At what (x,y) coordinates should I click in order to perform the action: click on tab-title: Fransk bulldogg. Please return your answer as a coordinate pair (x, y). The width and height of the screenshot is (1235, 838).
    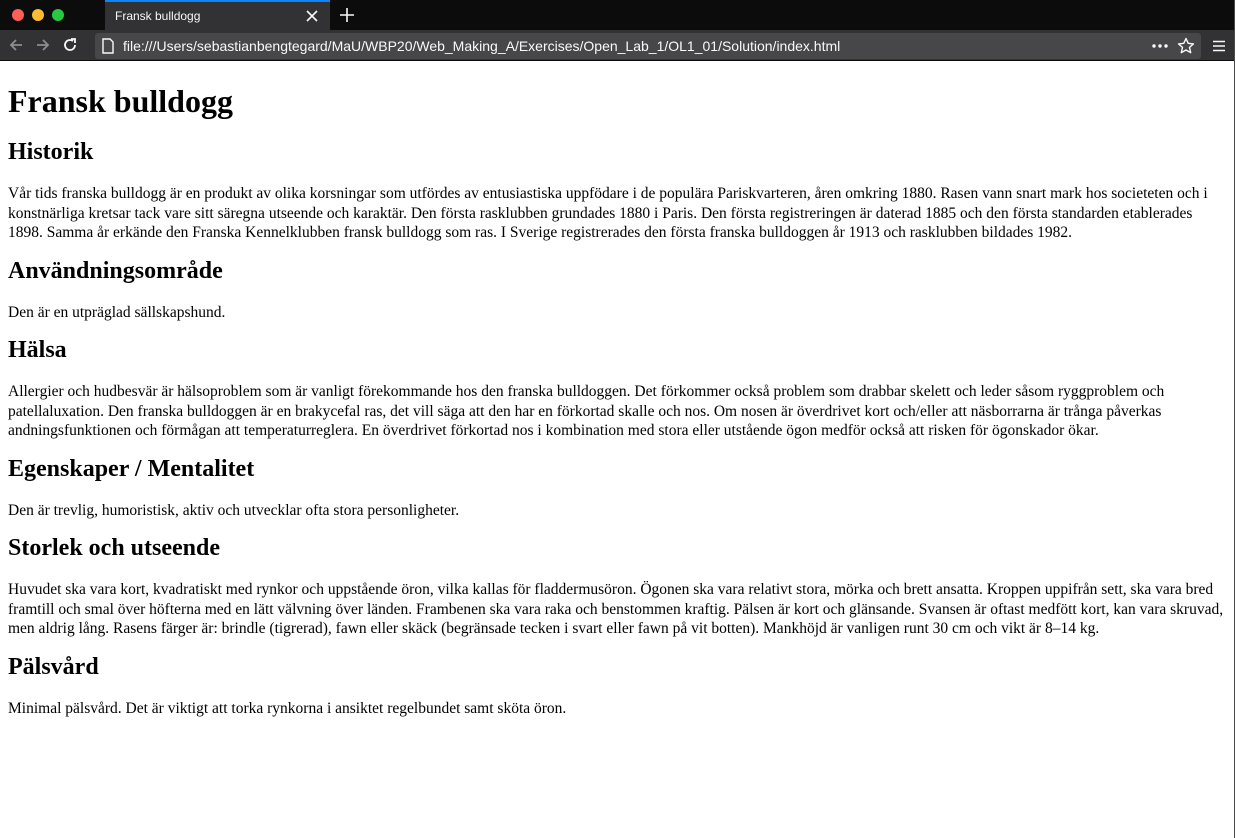
    Looking at the image, I should click on (158, 16).